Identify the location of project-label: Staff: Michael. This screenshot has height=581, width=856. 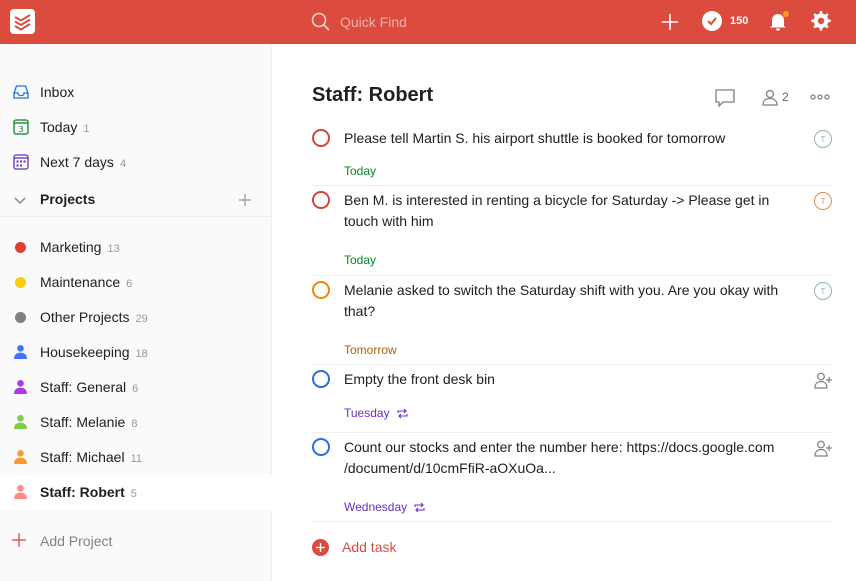
(82, 457).